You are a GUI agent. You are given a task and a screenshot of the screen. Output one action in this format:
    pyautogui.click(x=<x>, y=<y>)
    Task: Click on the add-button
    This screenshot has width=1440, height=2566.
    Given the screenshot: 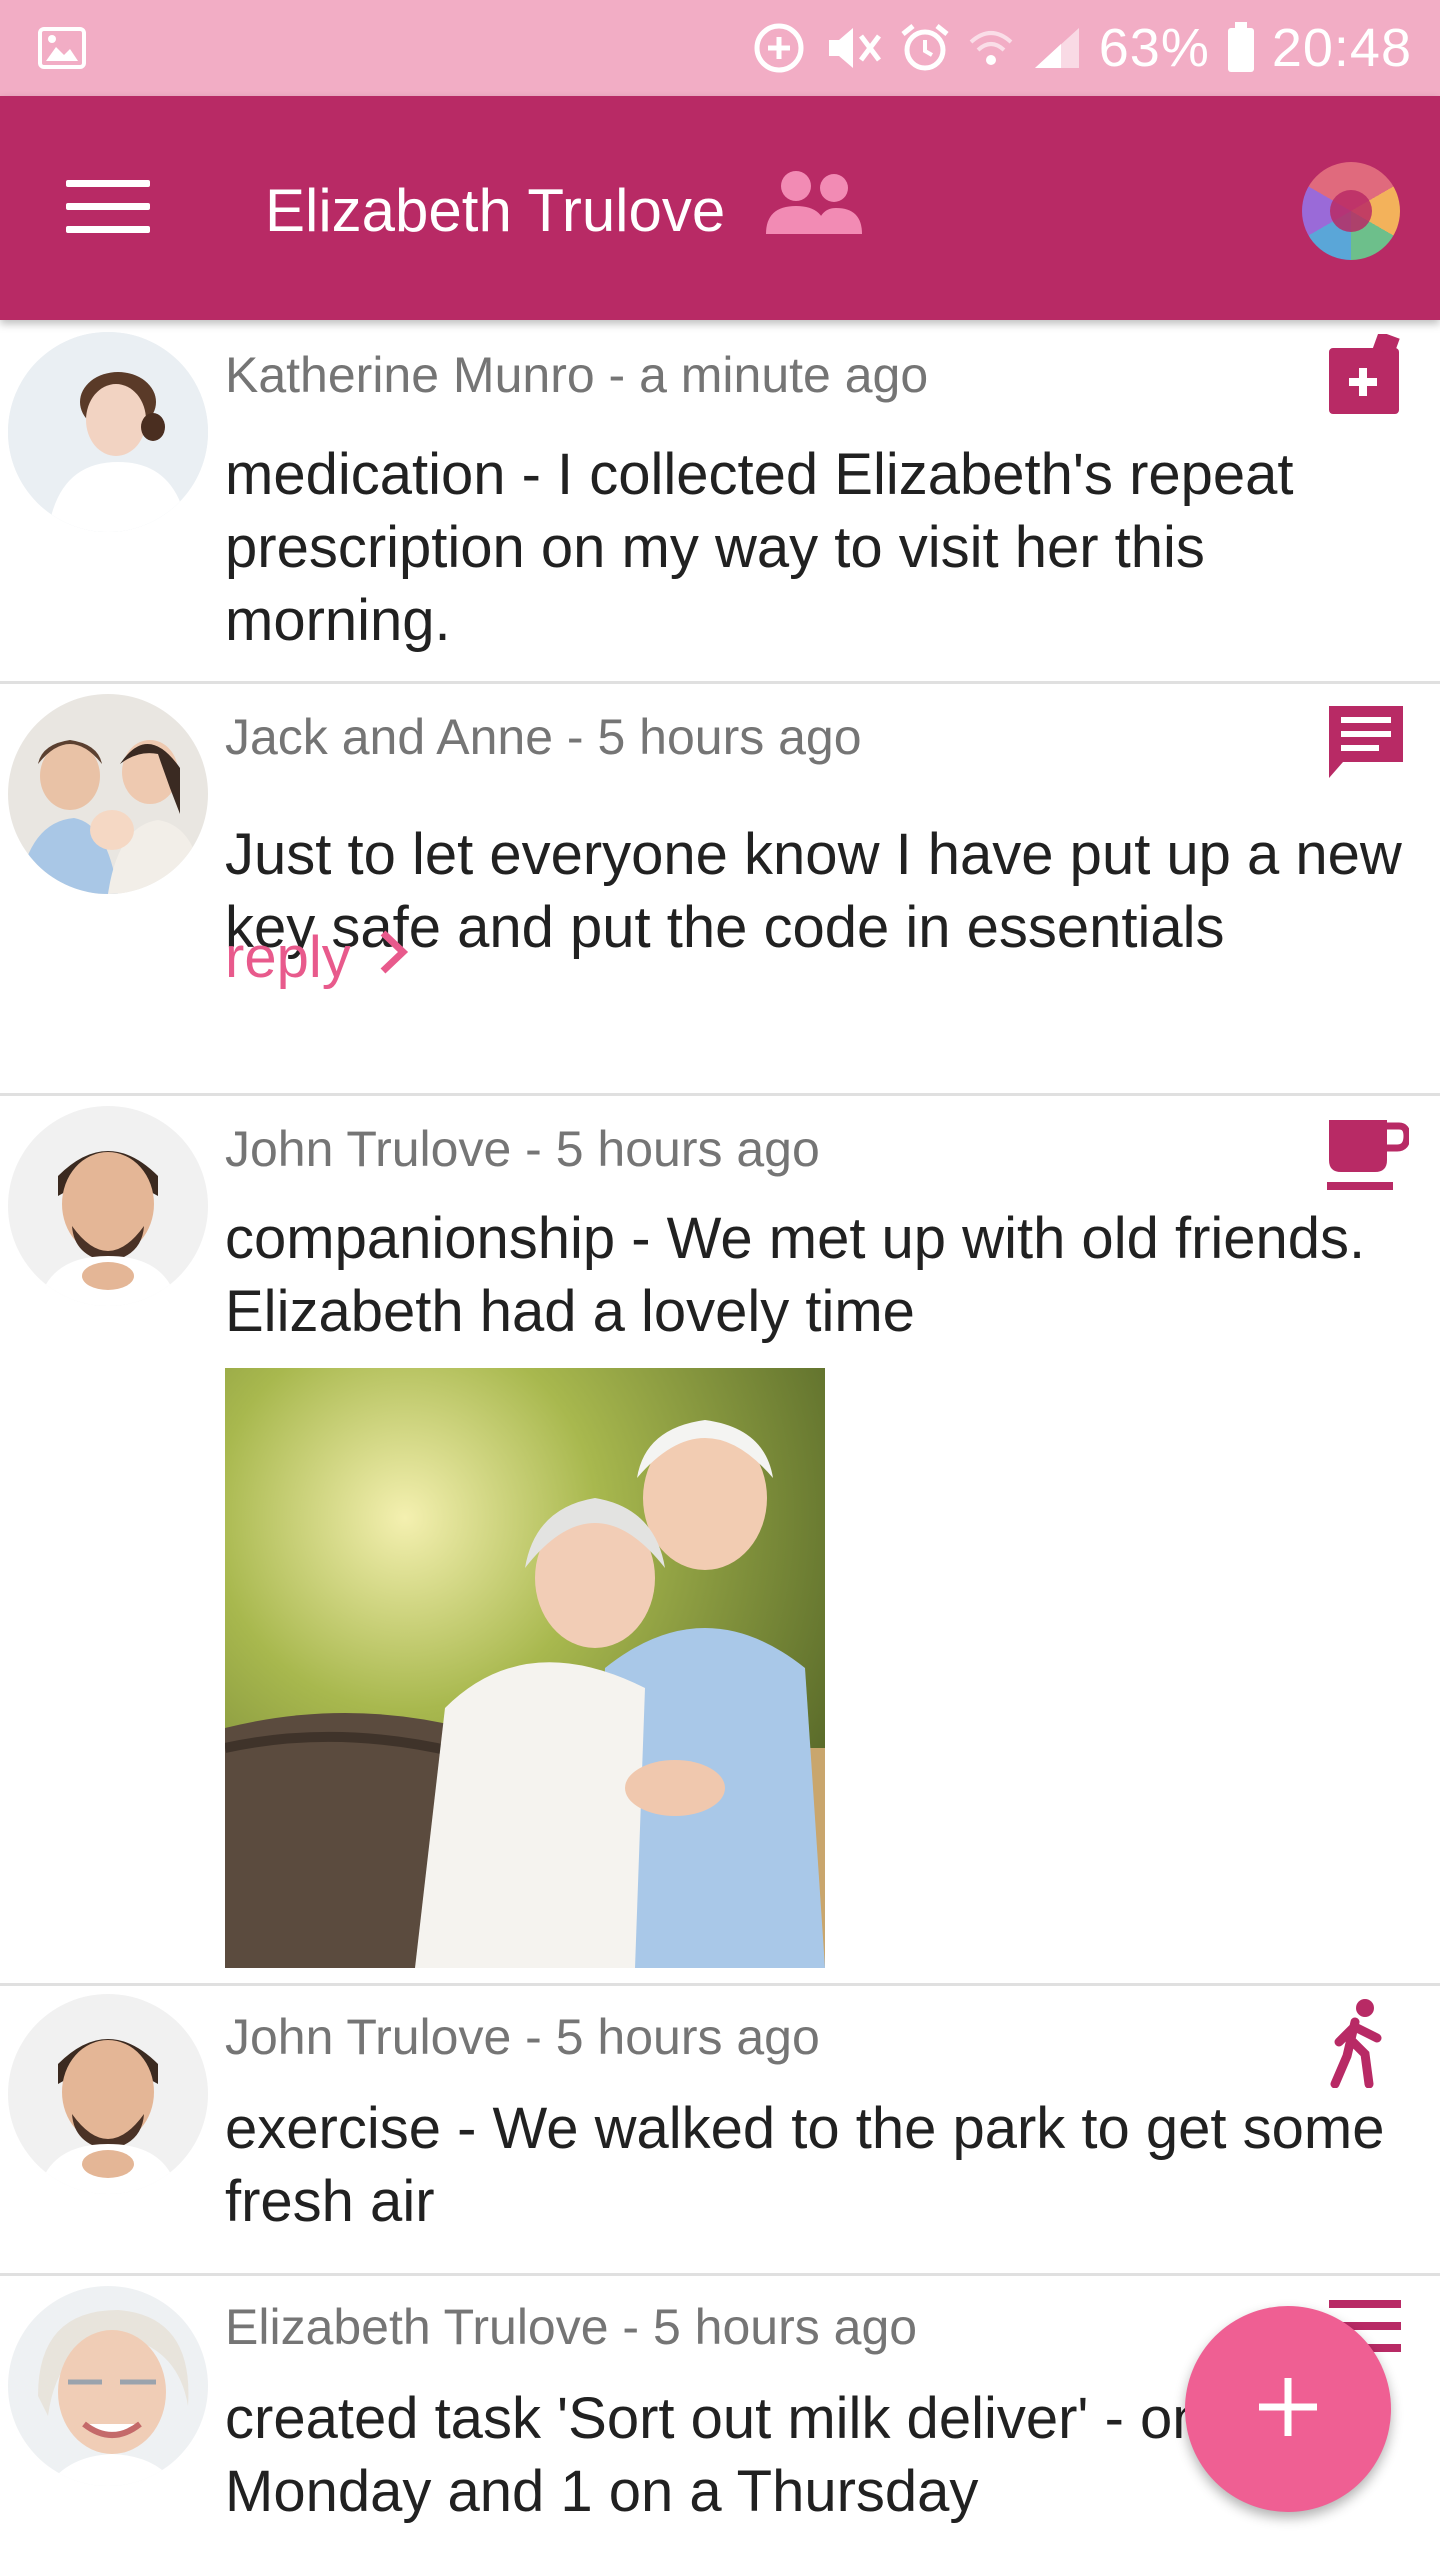 What is the action you would take?
    pyautogui.click(x=1288, y=2409)
    